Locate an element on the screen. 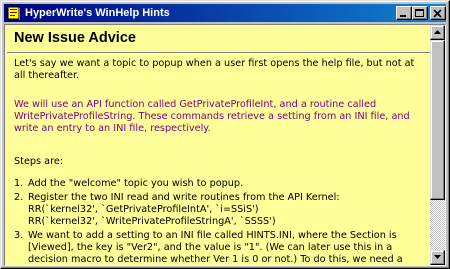  vertical-scrollbar is located at coordinates (437, 145).